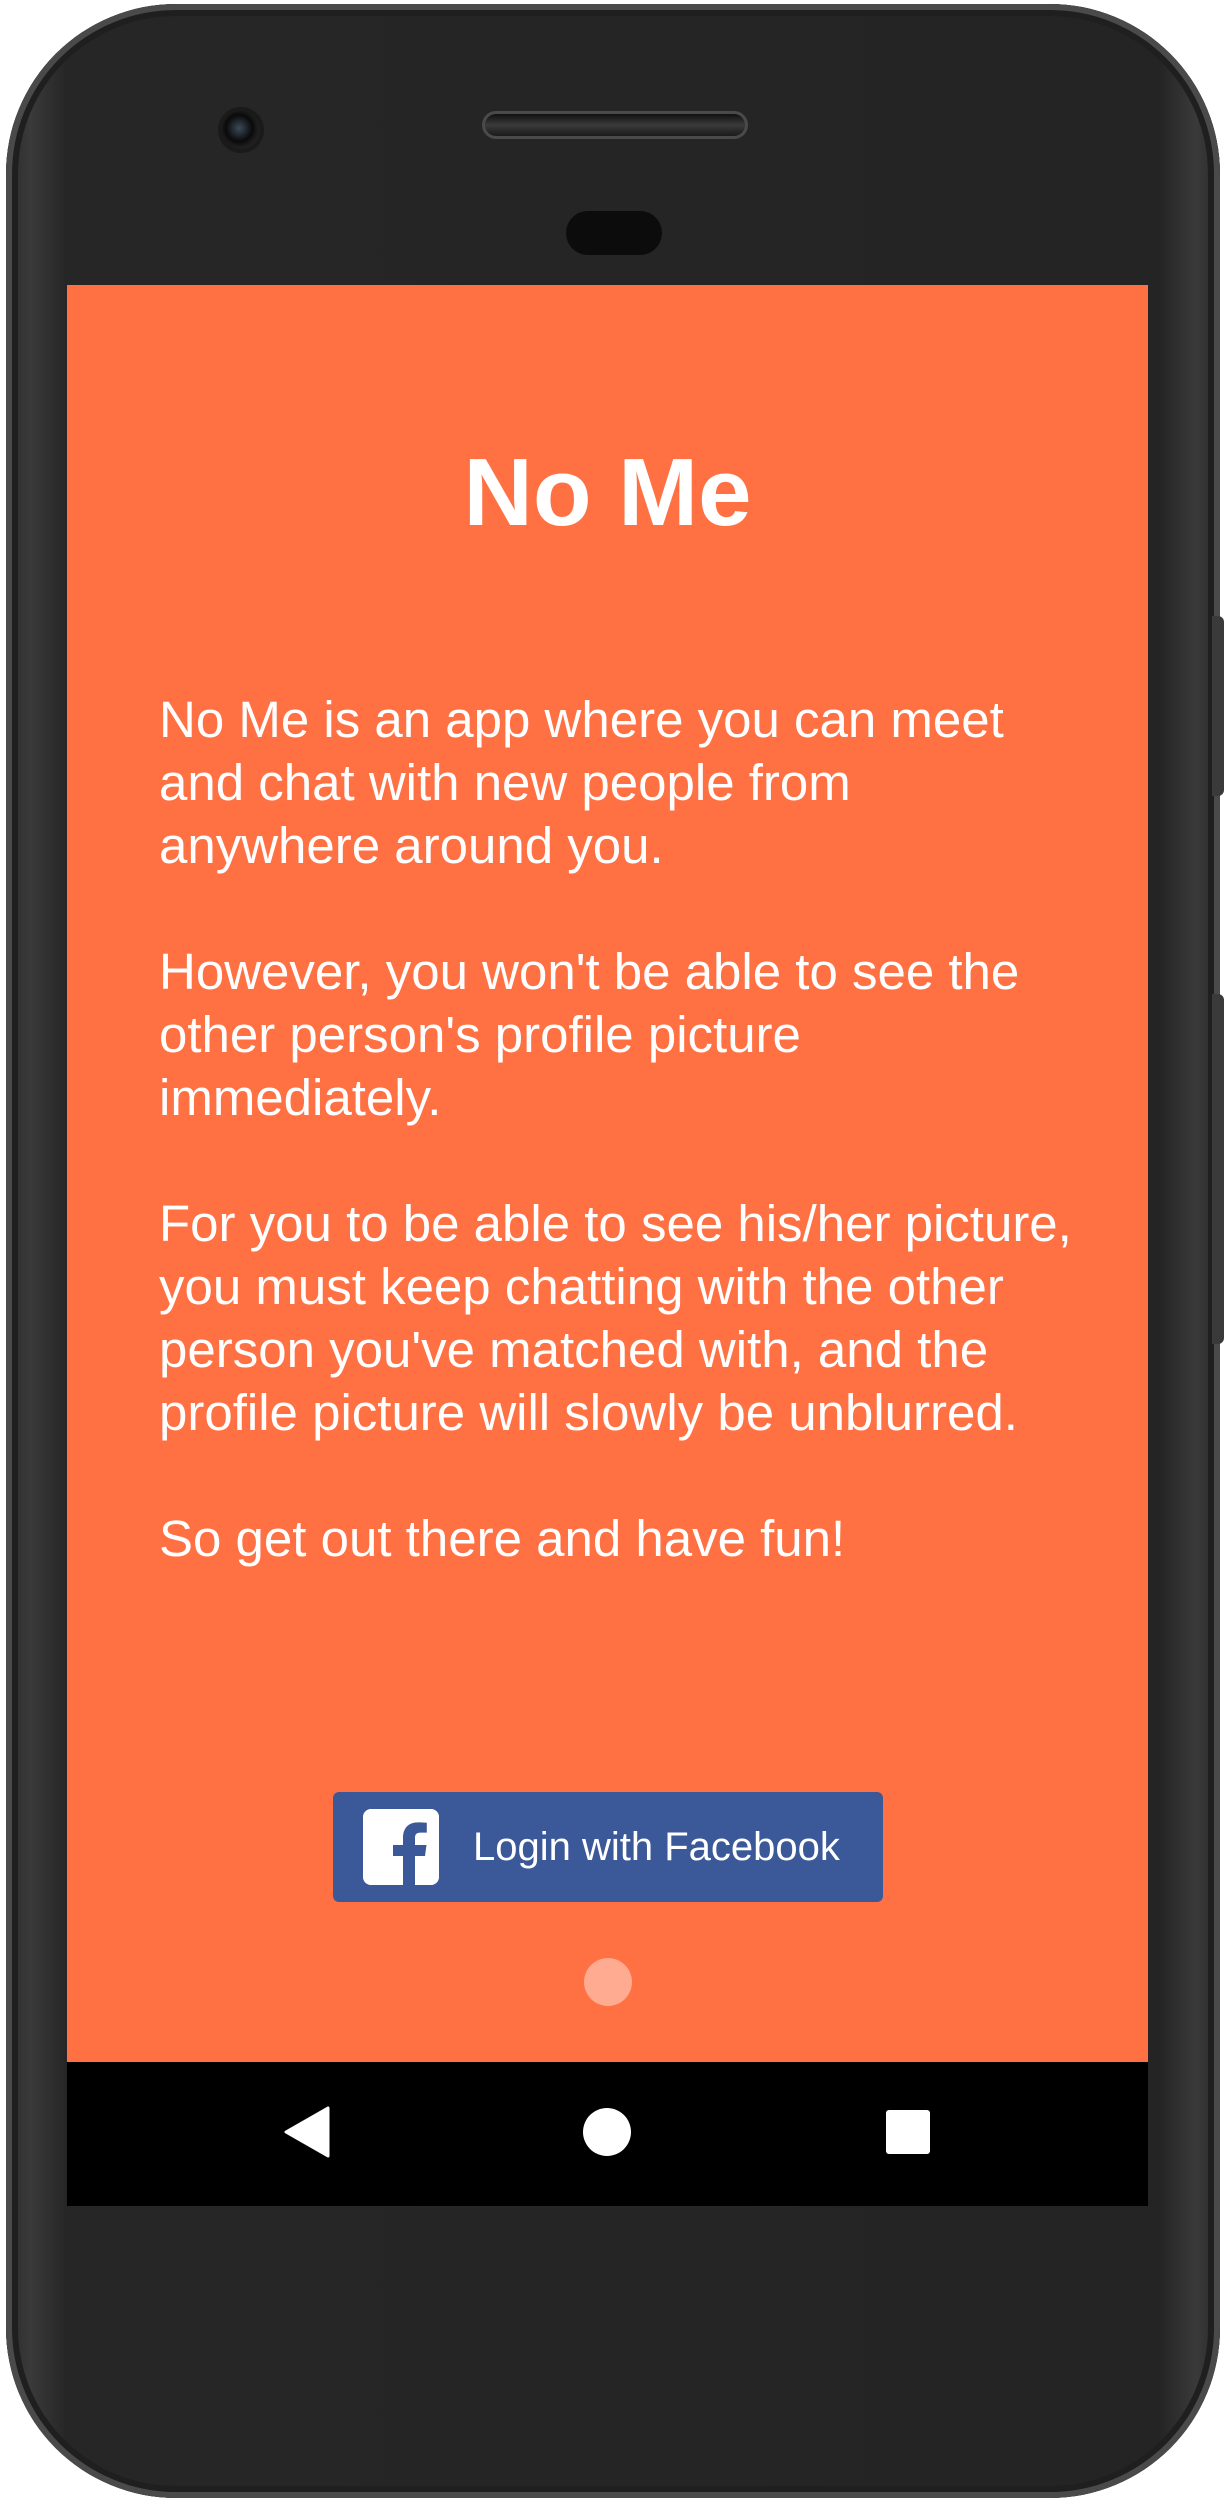  I want to click on login-with-facebook-button: Login with Facebook, so click(608, 1847).